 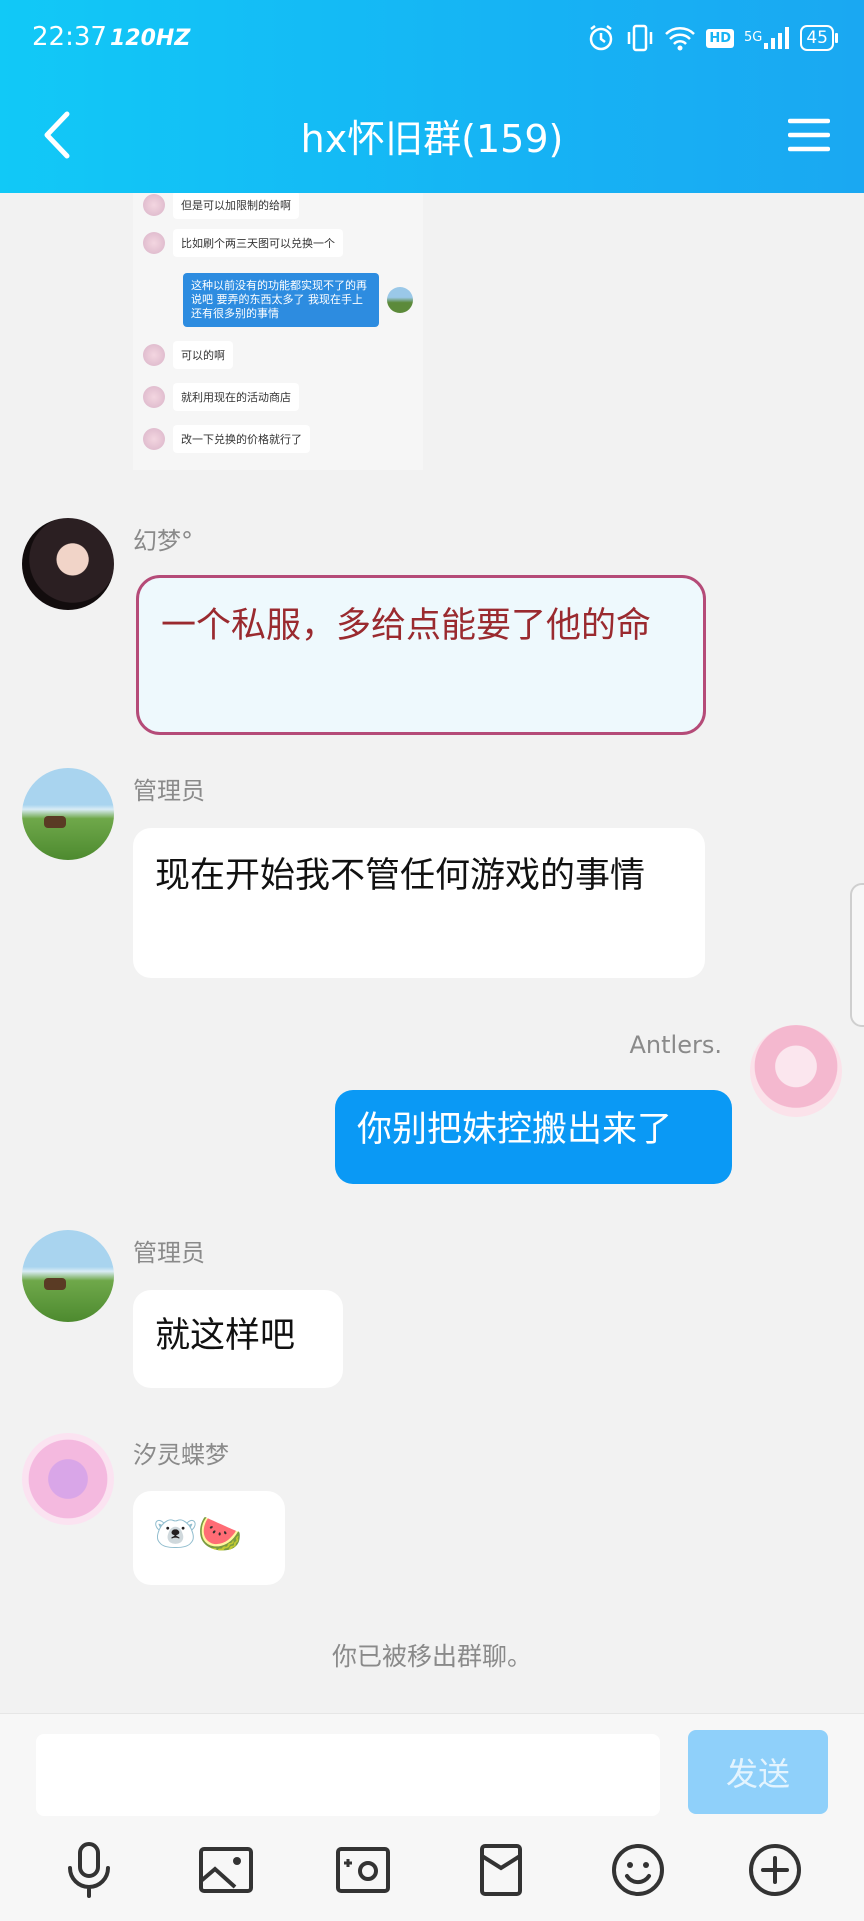 What do you see at coordinates (675, 1045) in the screenshot?
I see `sender-name: Antlers.` at bounding box center [675, 1045].